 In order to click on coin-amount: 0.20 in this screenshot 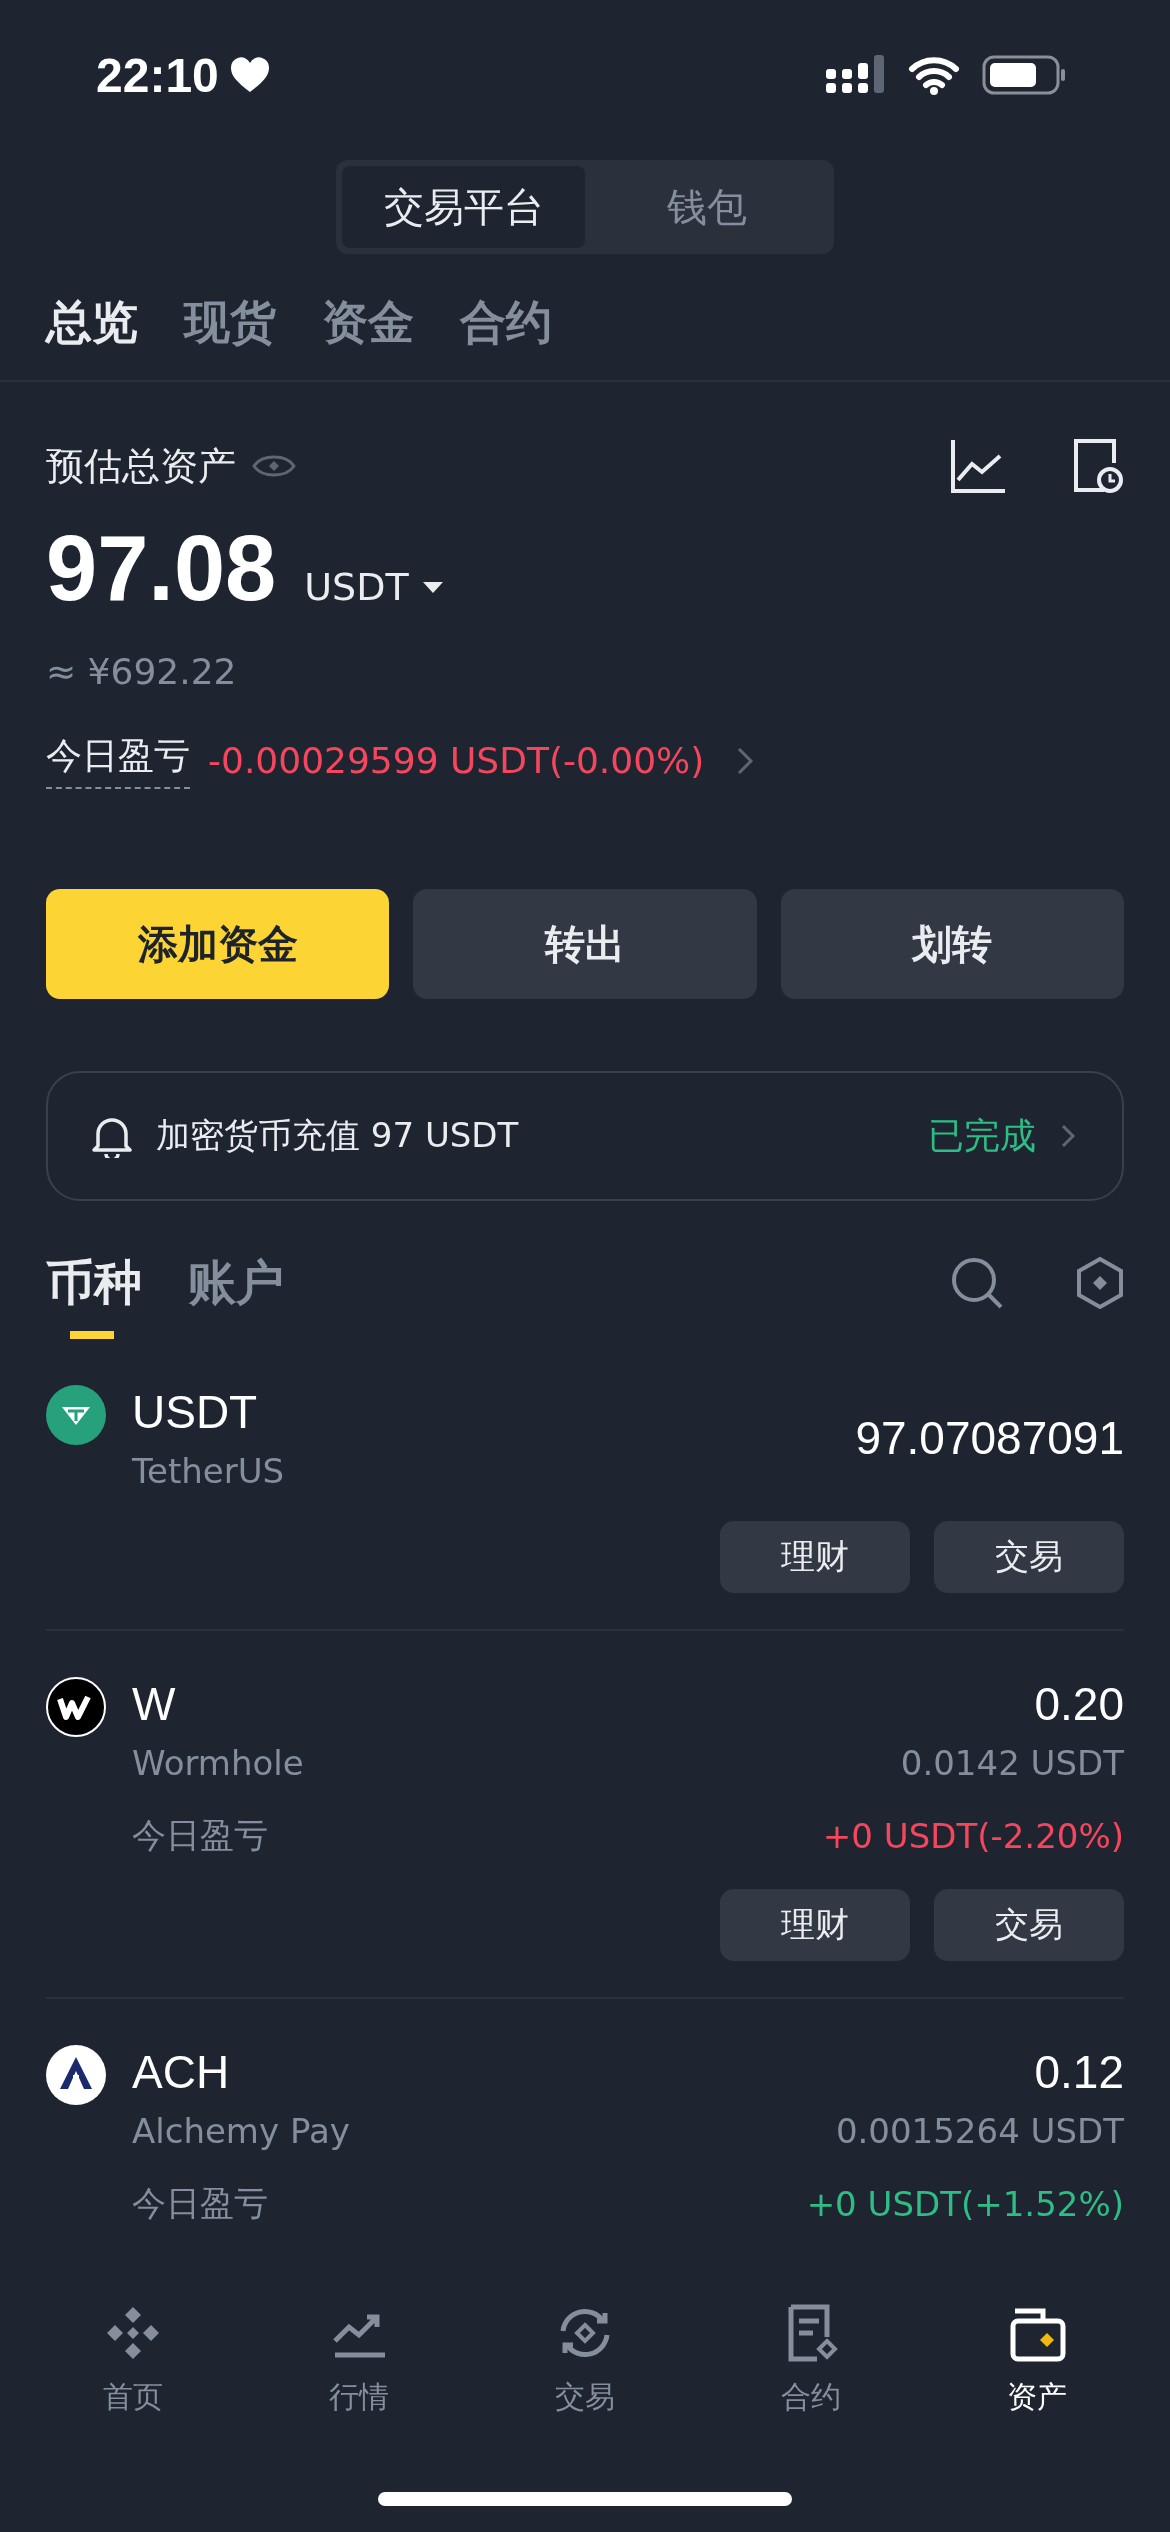, I will do `click(1079, 1704)`.